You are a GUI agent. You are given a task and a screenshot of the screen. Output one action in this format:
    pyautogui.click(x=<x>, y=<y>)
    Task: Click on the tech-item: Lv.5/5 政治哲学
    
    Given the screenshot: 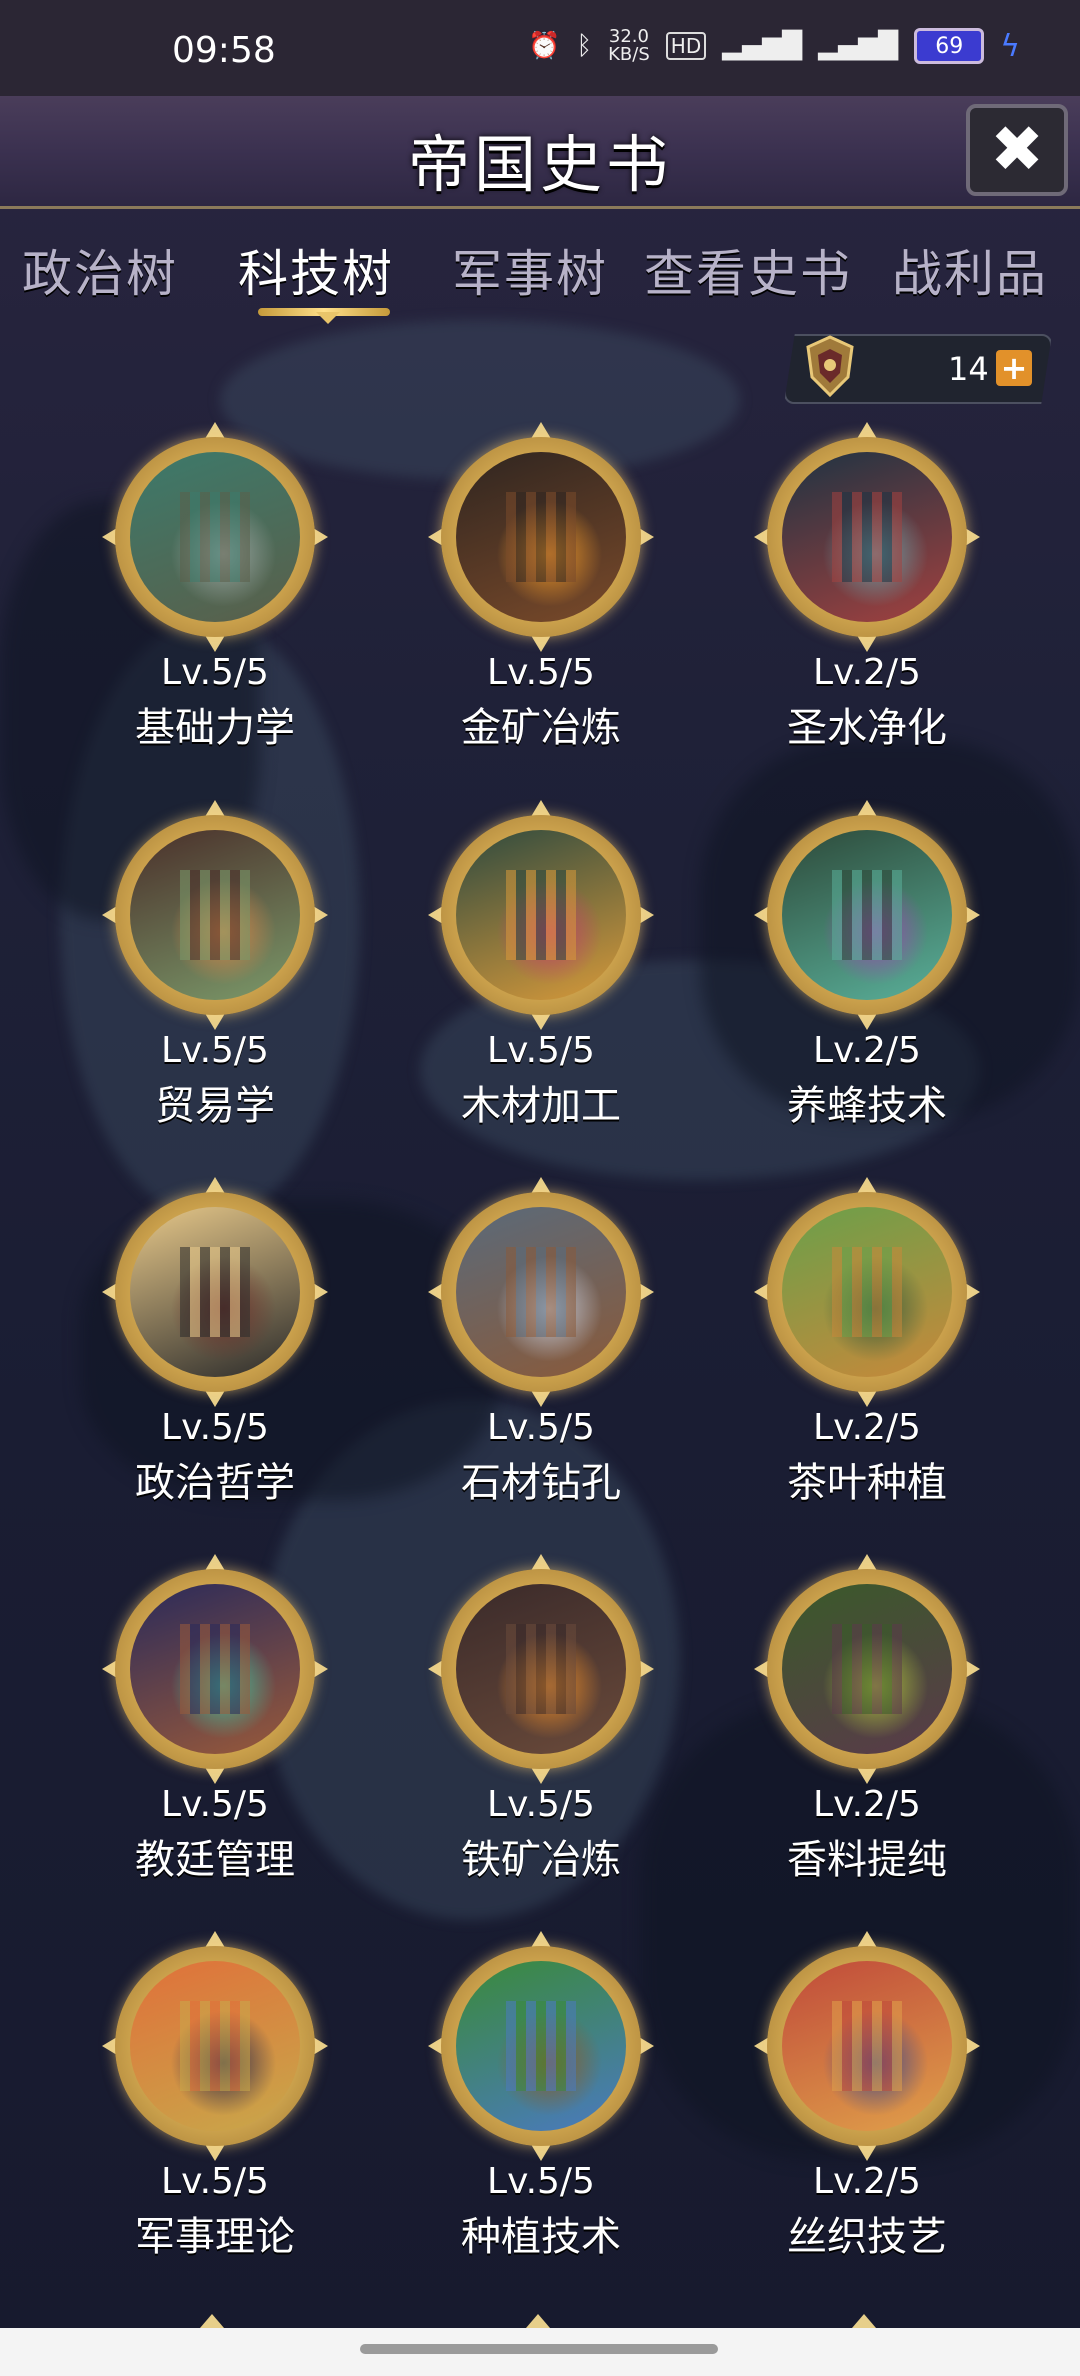 What is the action you would take?
    pyautogui.click(x=215, y=1342)
    